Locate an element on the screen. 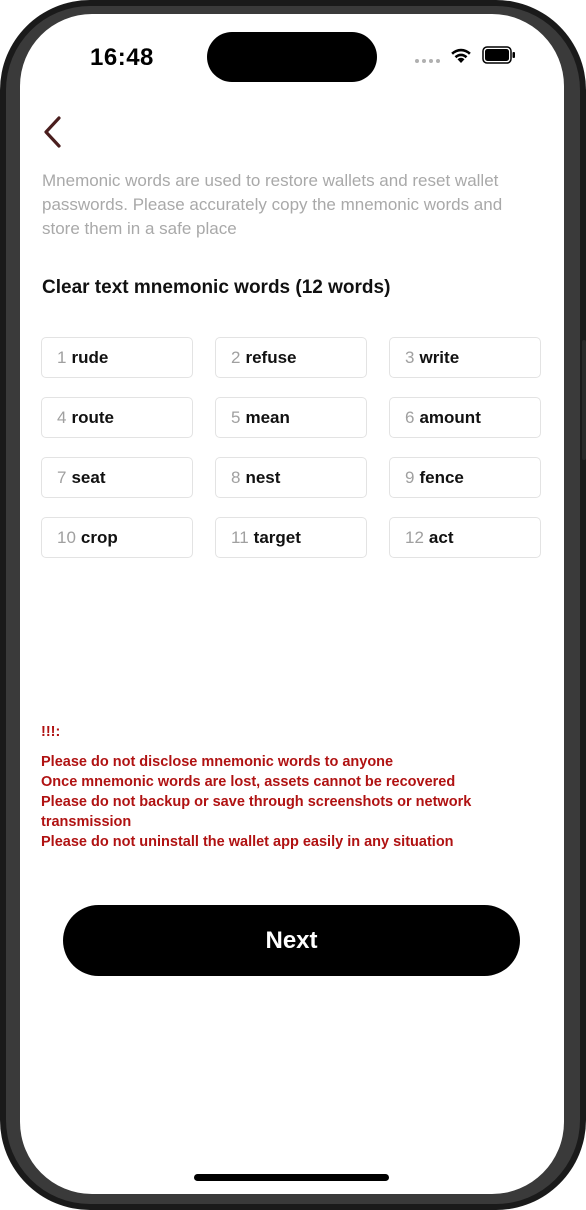 This screenshot has height=1210, width=586. word-text: refuse is located at coordinates (271, 357).